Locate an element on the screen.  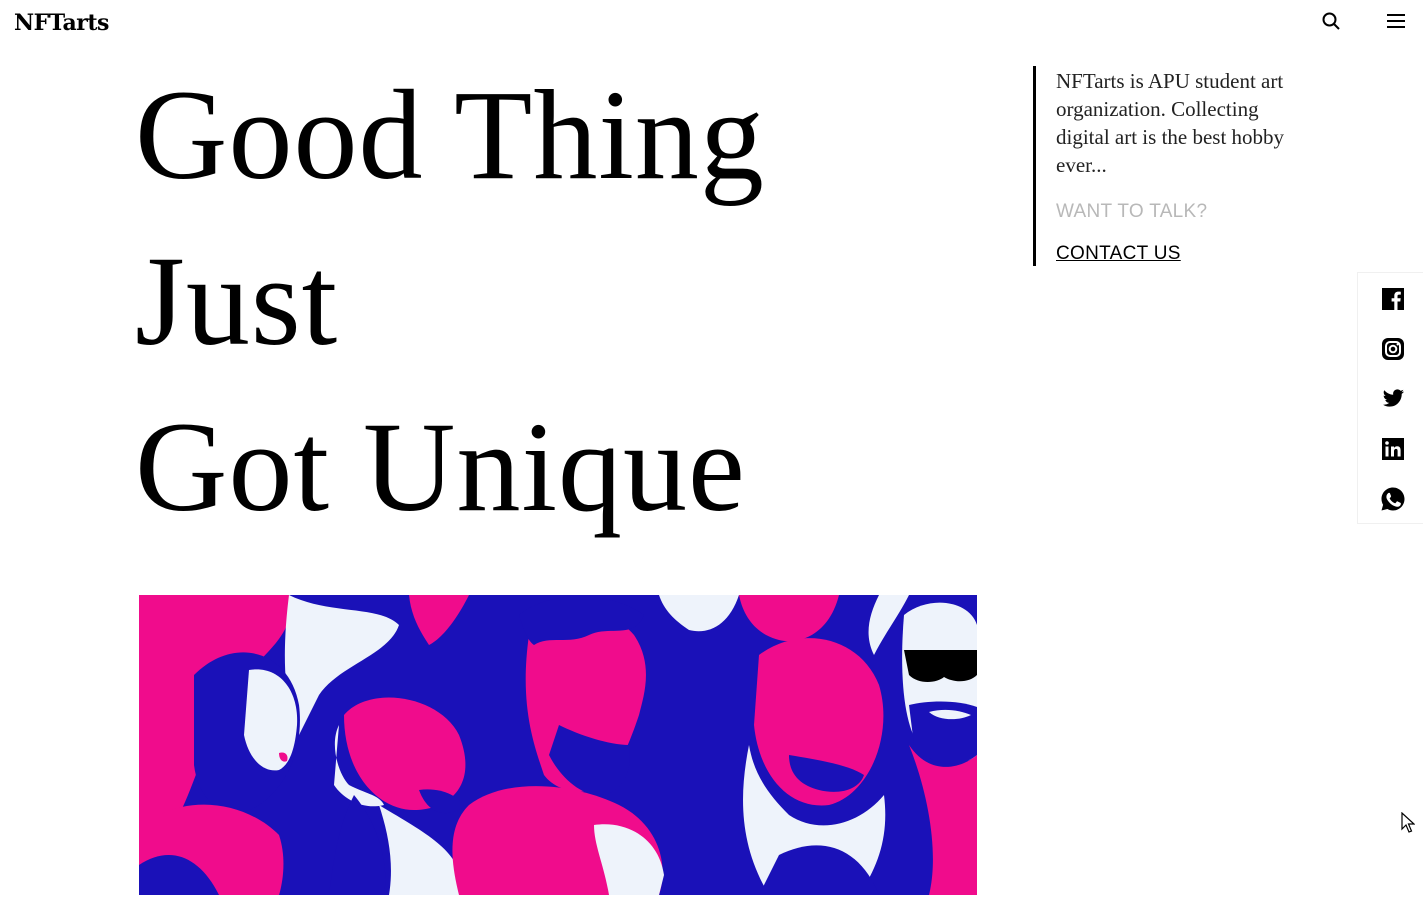
hero-line-3: Got Unique is located at coordinates (440, 467).